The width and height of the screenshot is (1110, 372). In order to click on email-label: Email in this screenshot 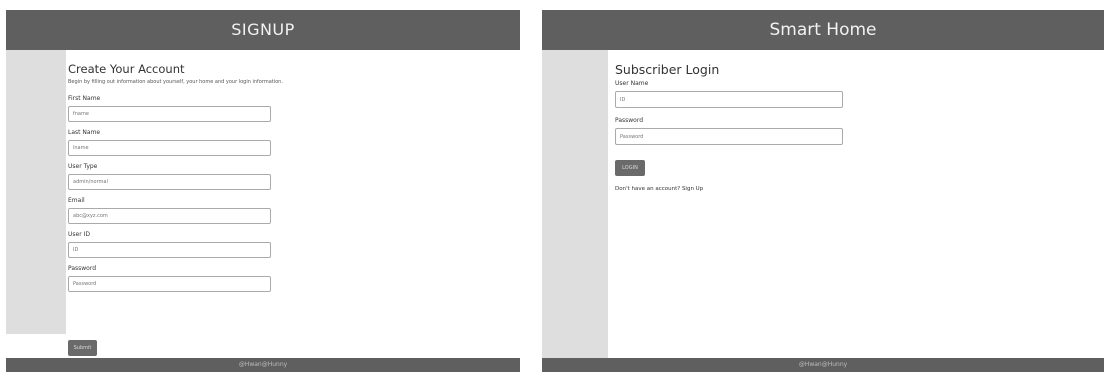, I will do `click(76, 200)`.